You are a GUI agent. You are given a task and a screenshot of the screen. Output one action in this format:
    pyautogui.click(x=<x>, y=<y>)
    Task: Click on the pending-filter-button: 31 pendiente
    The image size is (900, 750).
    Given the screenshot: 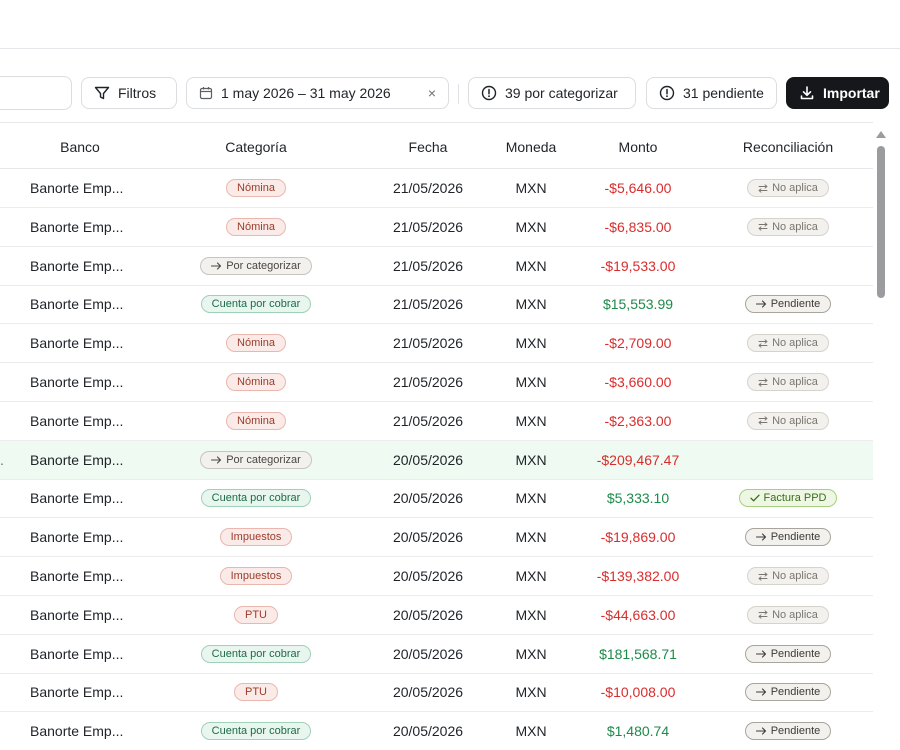 What is the action you would take?
    pyautogui.click(x=711, y=93)
    